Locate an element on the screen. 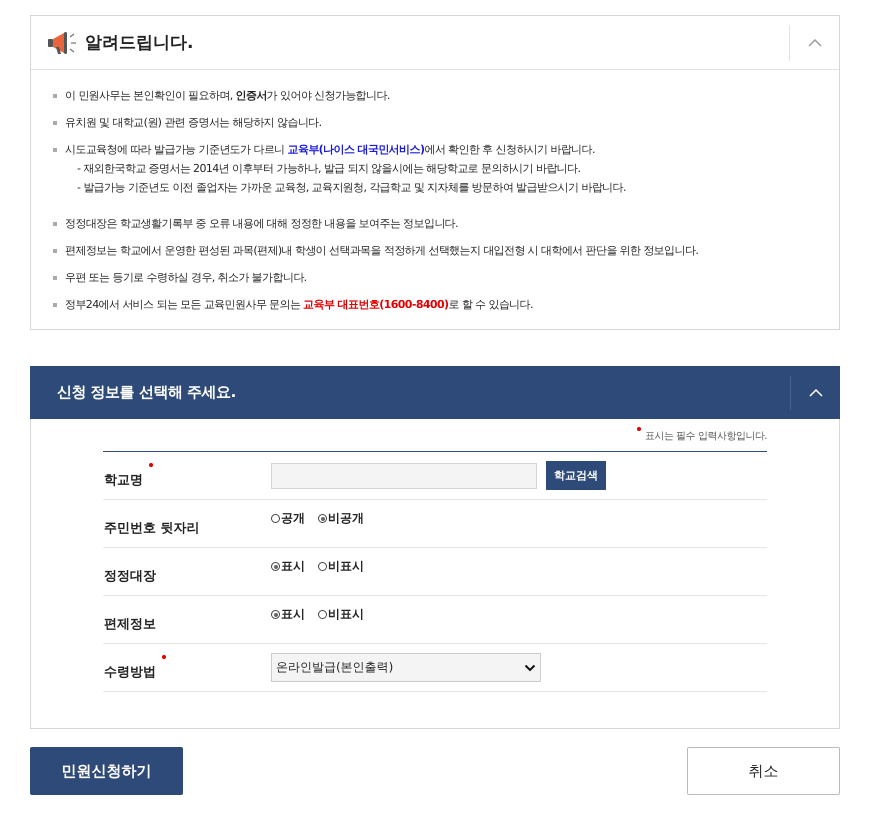 This screenshot has width=869, height=826. notice-text: 편제정보는 학교에서 운영한 편성된 과목(편제)내 학생이 선택과목을 적정하게 선택했는지 대입전형 시 대학에서 판단을 위한 정보입니다. is located at coordinates (381, 251).